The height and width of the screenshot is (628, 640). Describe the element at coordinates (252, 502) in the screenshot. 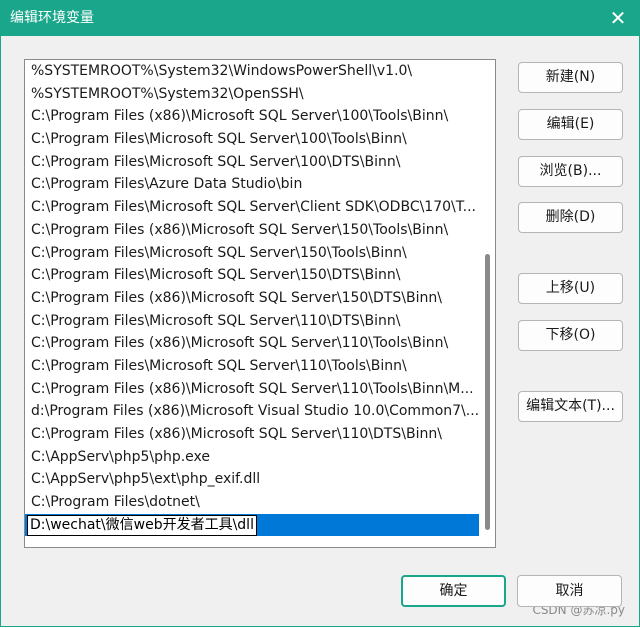

I see `path-list-item: C:\Program Files\dotnet\` at that location.